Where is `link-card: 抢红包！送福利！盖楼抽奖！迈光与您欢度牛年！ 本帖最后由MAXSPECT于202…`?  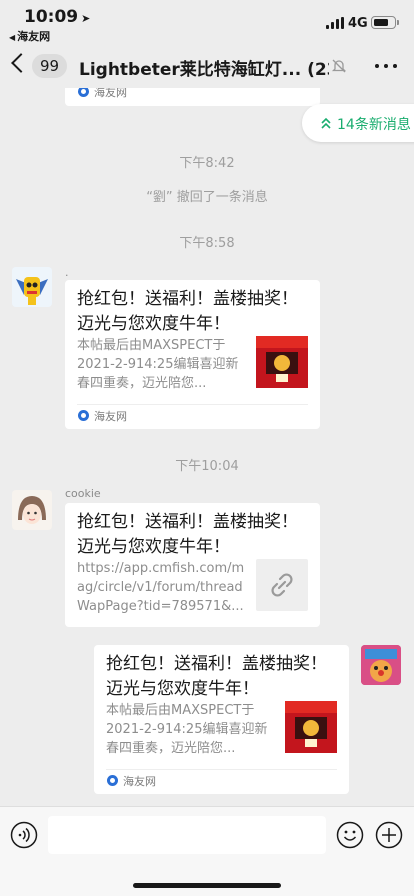 link-card: 抢红包！送福利！盖楼抽奖！迈光与您欢度牛年！ 本帖最后由MAXSPECT于202… is located at coordinates (192, 354).